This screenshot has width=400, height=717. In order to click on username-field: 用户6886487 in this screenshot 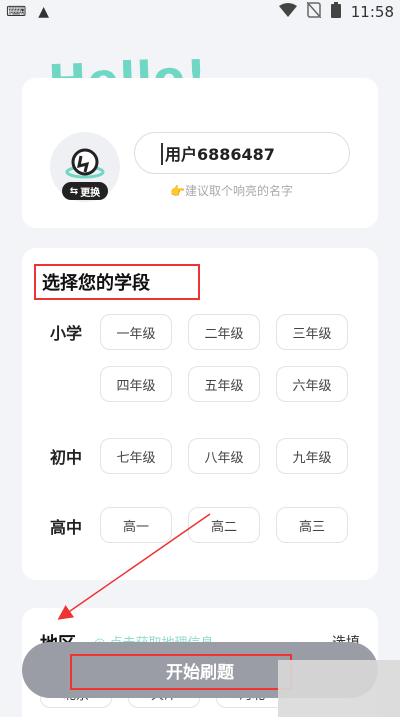, I will do `click(242, 153)`.